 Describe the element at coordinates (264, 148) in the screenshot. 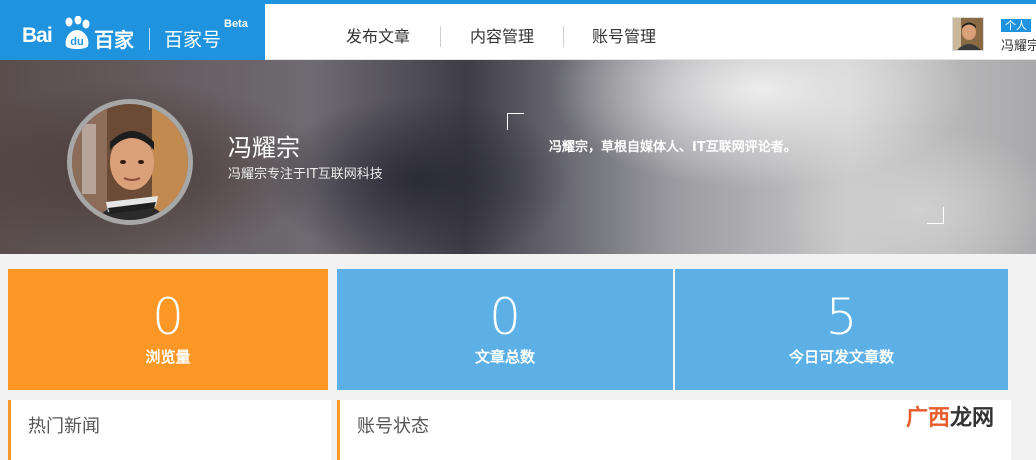

I see `profile-name: 冯耀宗` at that location.